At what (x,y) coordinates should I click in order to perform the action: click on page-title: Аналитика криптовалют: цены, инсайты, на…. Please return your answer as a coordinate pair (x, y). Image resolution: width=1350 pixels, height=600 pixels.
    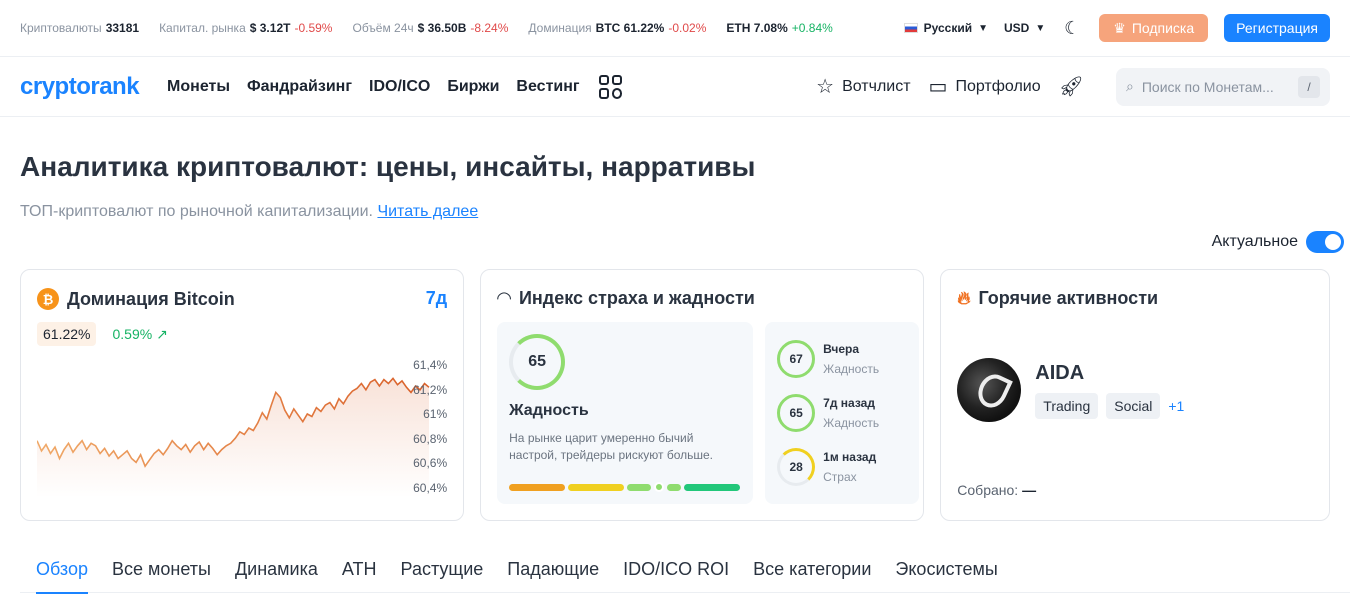
    Looking at the image, I should click on (388, 166).